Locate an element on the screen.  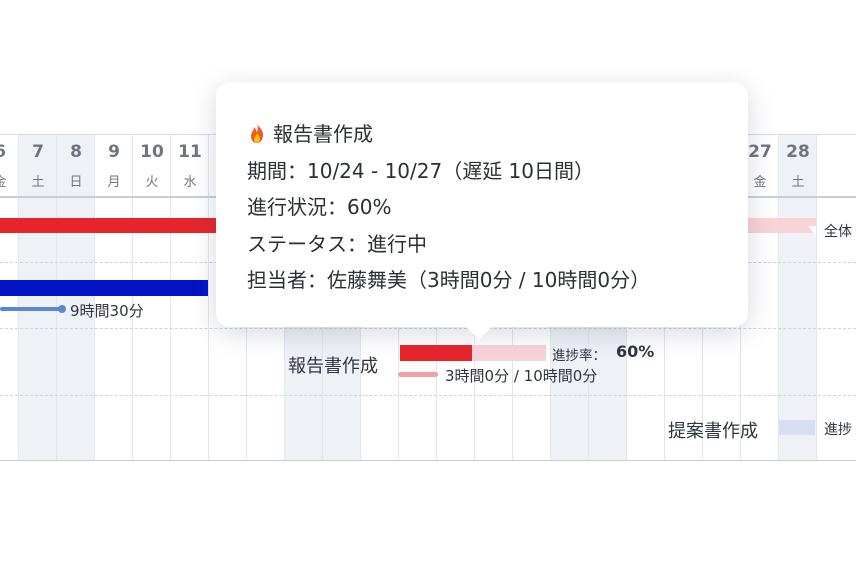
day-number: 11 is located at coordinates (190, 152).